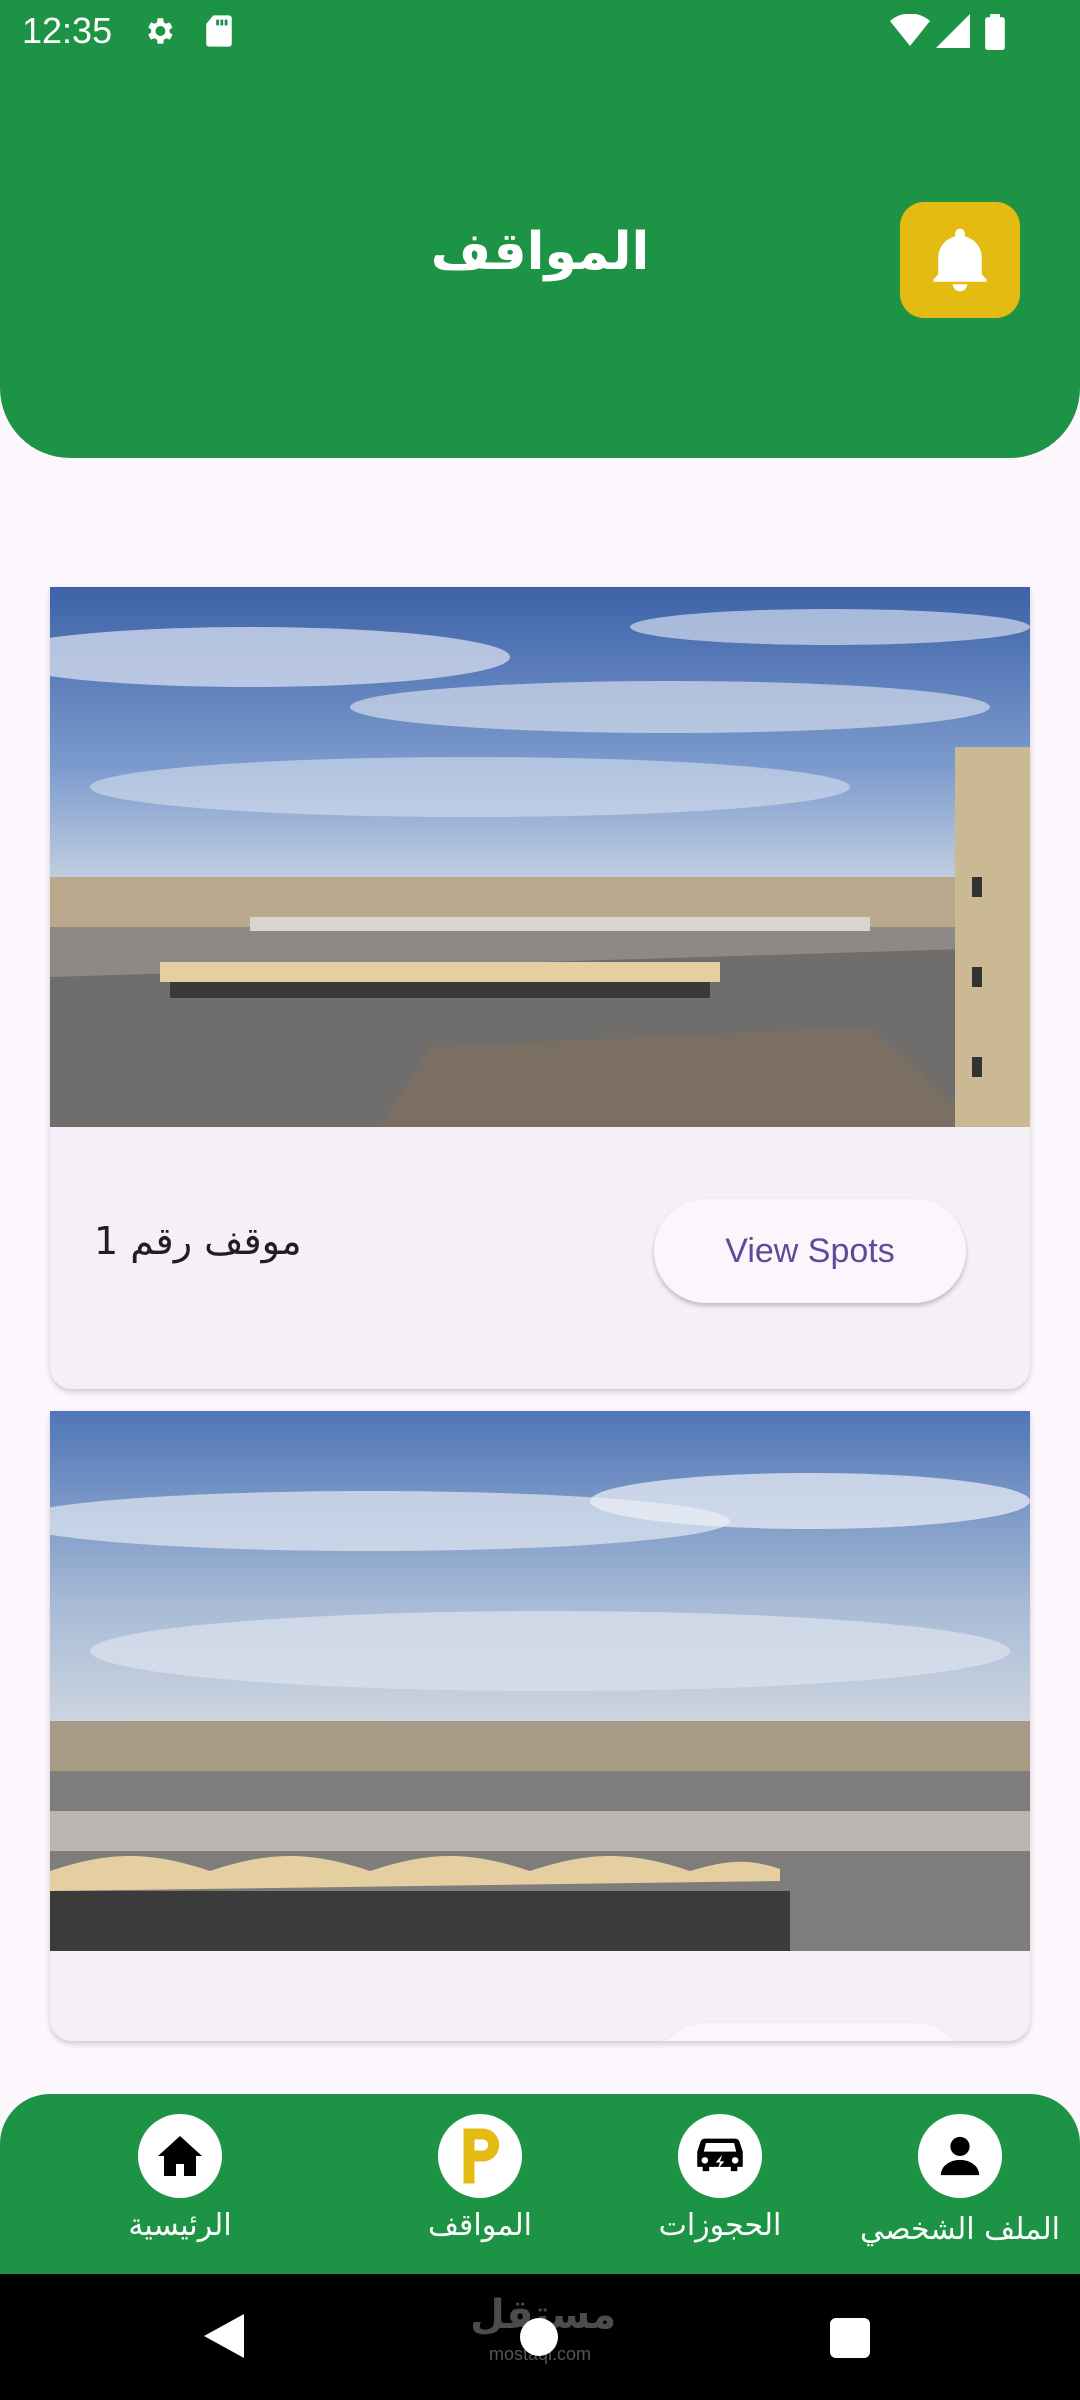 The image size is (1080, 2400). What do you see at coordinates (995, 32) in the screenshot?
I see `battery-icon` at bounding box center [995, 32].